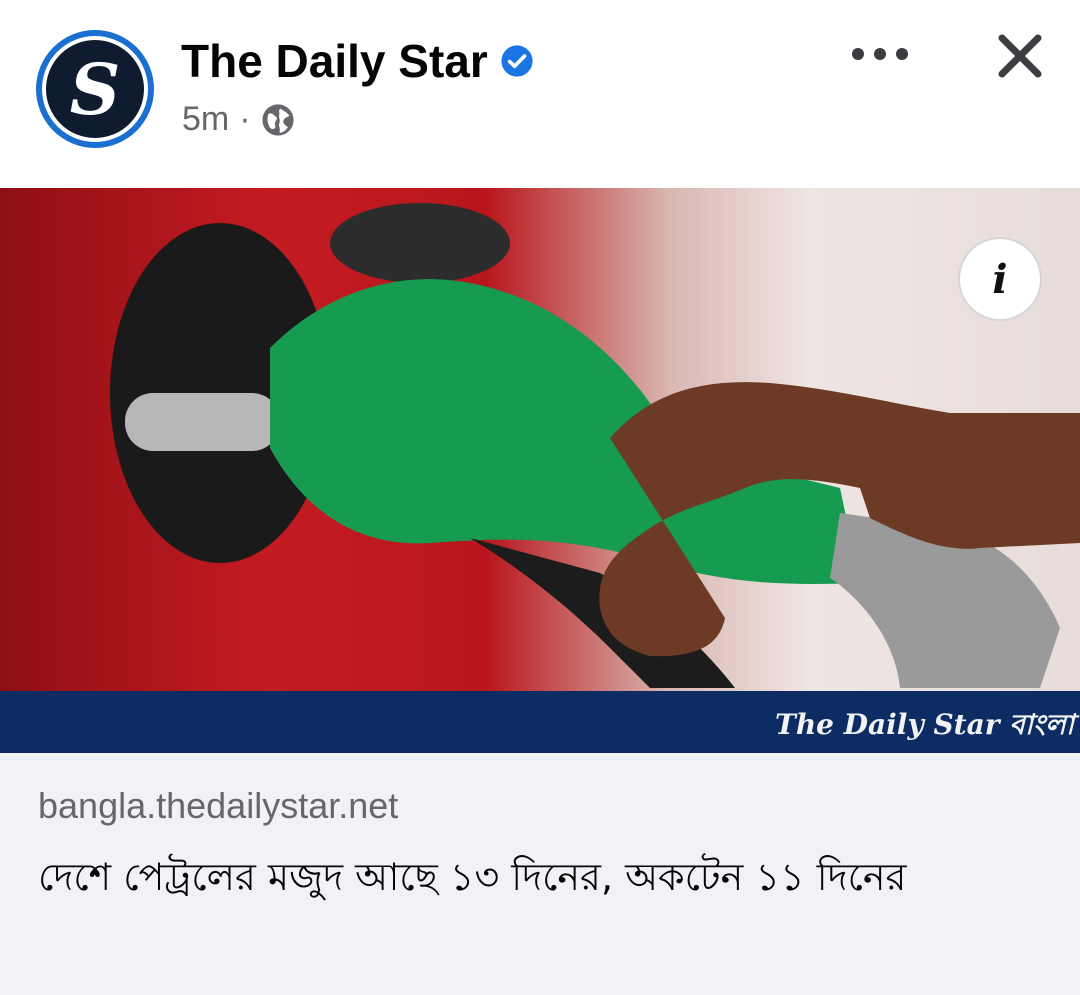 Image resolution: width=1080 pixels, height=995 pixels. I want to click on post-time: 5m, so click(205, 119).